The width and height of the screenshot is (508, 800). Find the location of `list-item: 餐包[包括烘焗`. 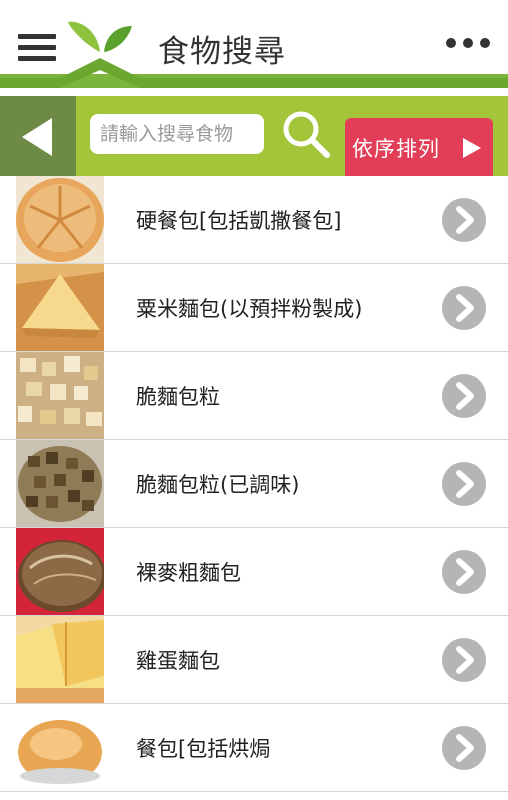

list-item: 餐包[包括烘焗 is located at coordinates (254, 748).